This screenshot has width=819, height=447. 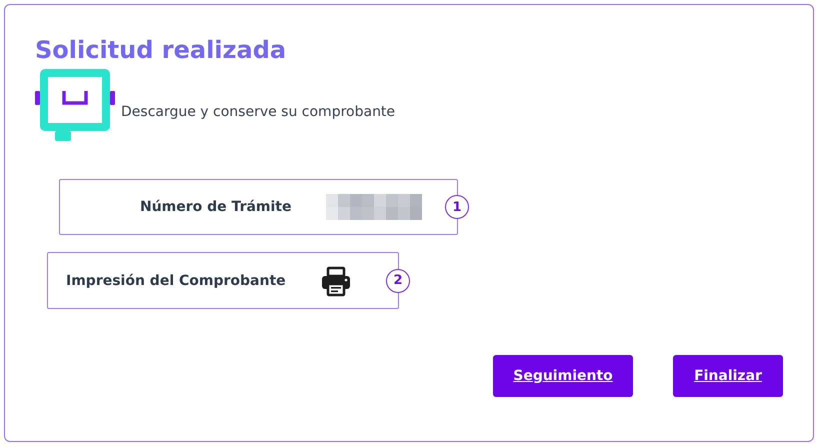 What do you see at coordinates (398, 280) in the screenshot?
I see `step-badge: 2` at bounding box center [398, 280].